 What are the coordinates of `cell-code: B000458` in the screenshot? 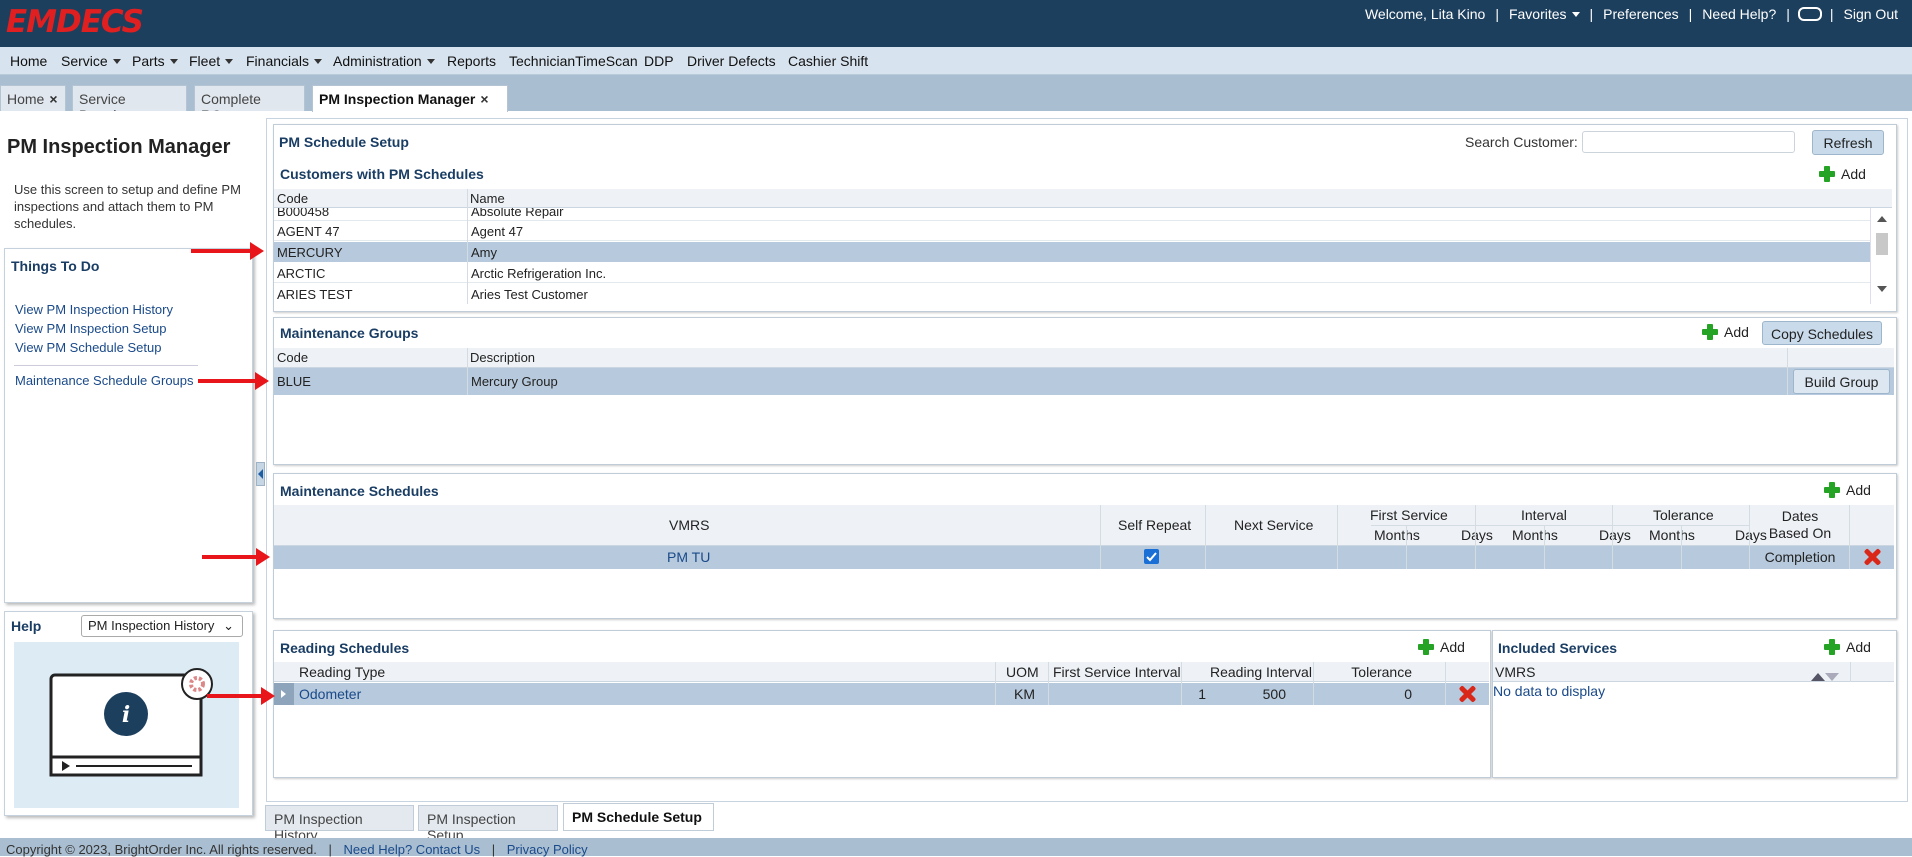 It's located at (303, 213).